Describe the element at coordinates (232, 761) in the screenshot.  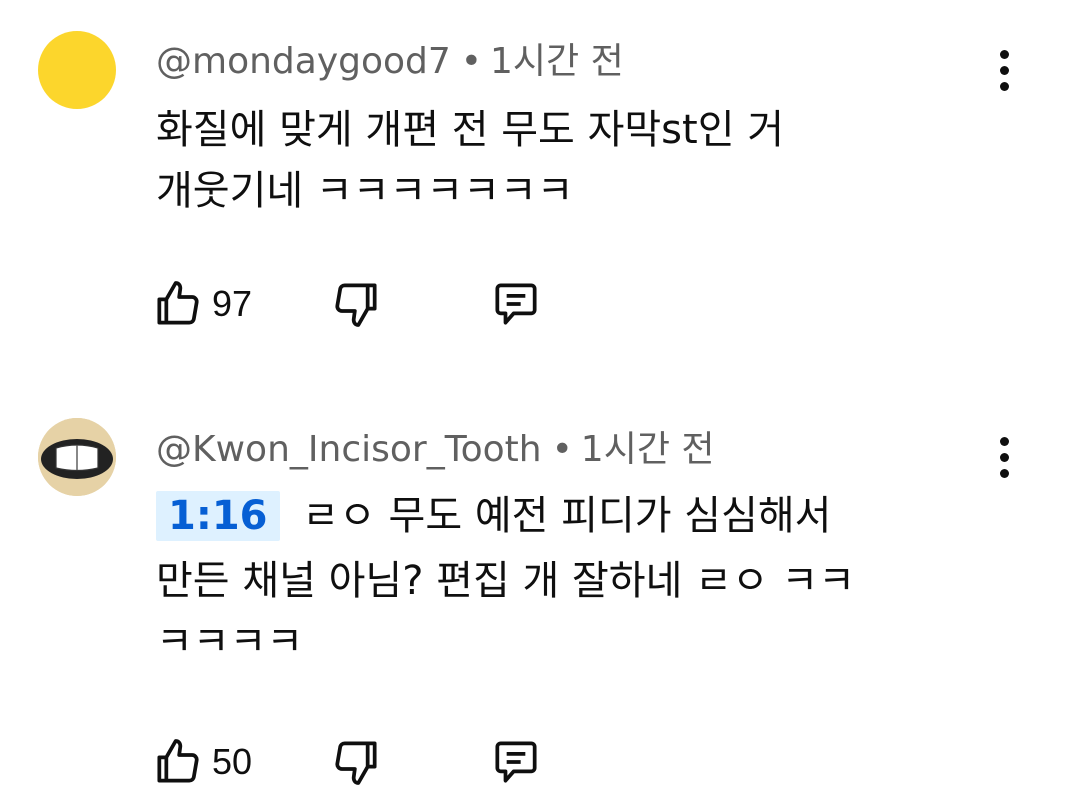
I see `like-count: 50` at that location.